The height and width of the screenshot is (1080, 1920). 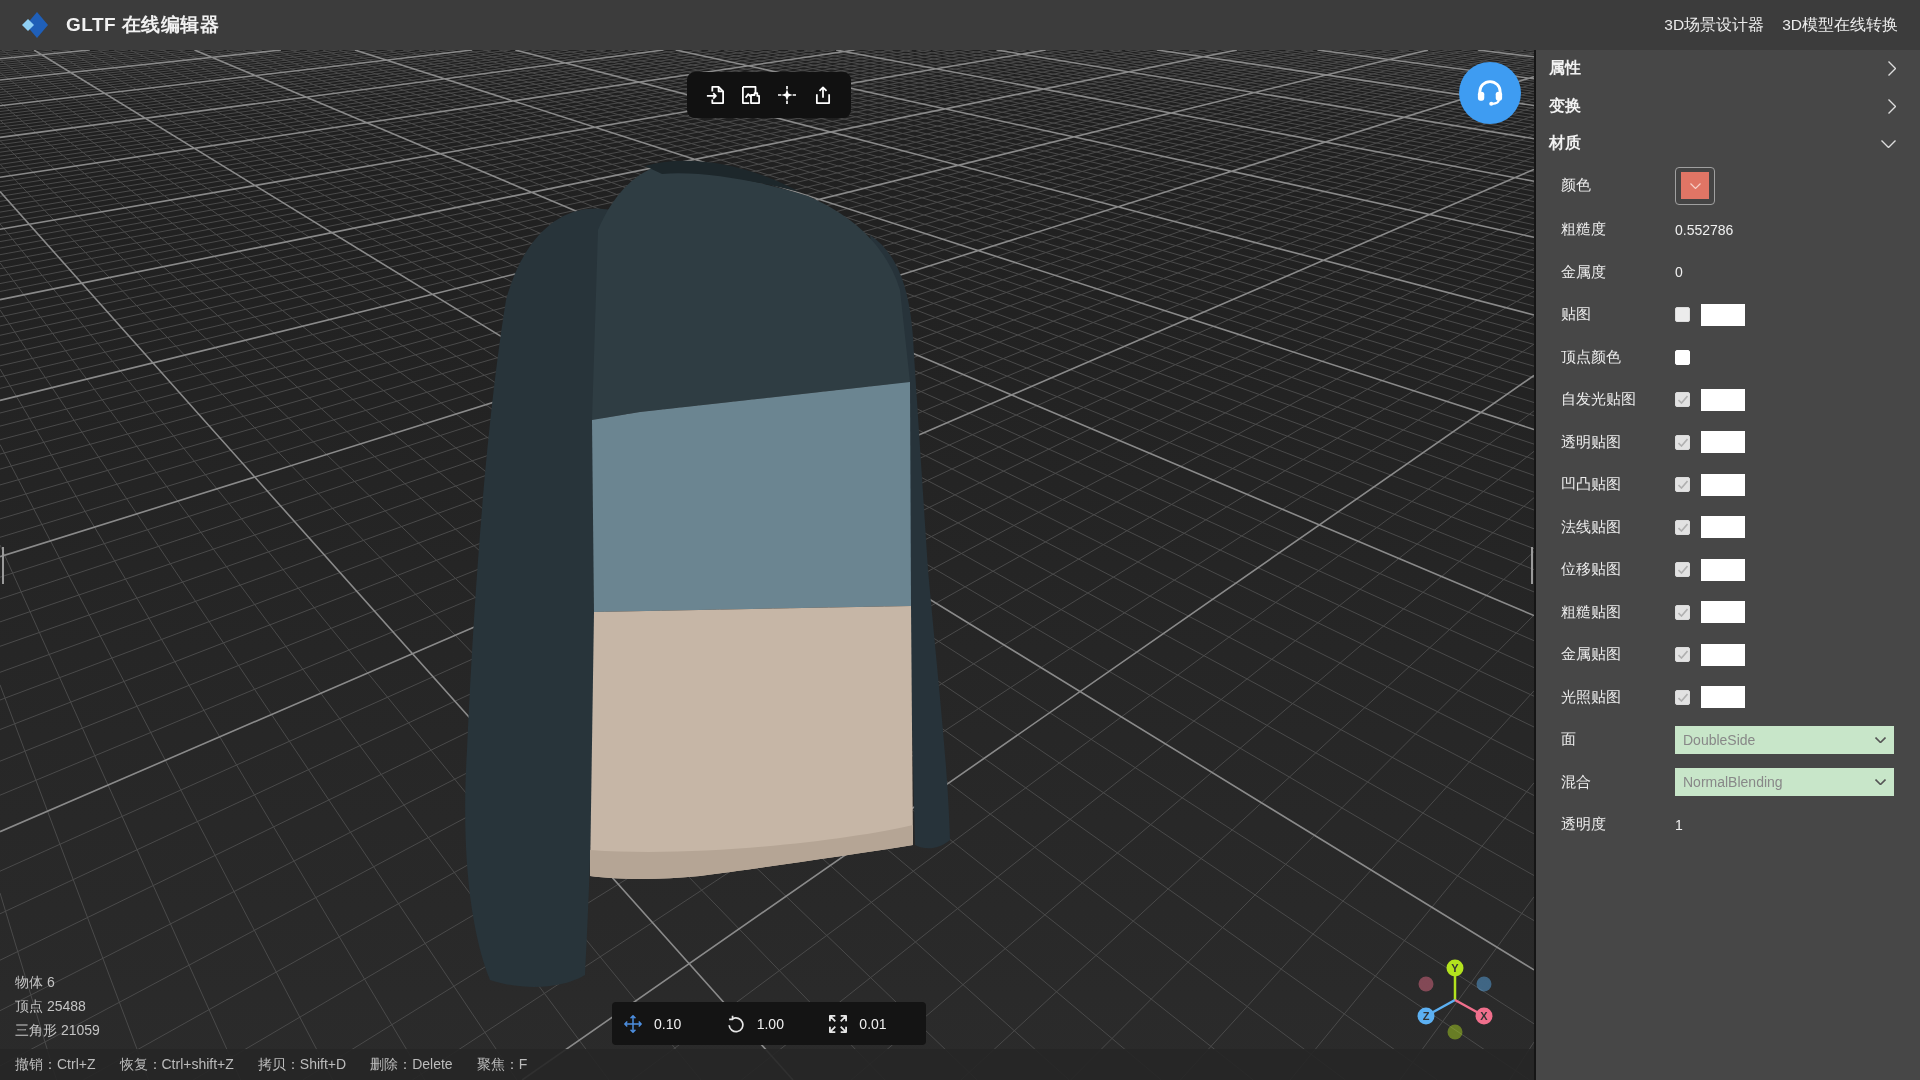 What do you see at coordinates (735, 1023) in the screenshot?
I see `rotate-icon` at bounding box center [735, 1023].